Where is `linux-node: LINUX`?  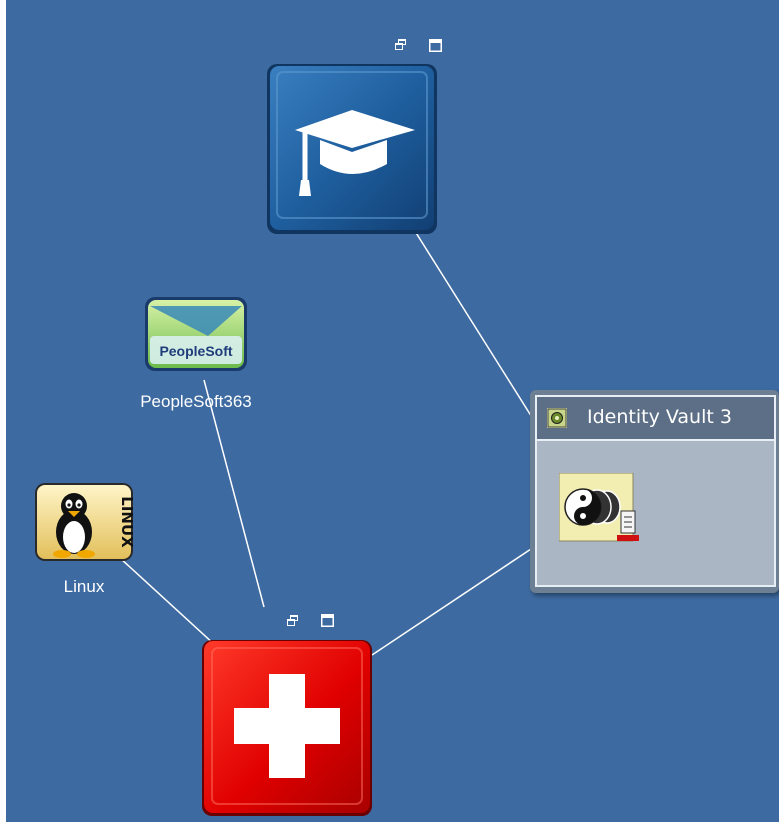 linux-node: LINUX is located at coordinates (85, 522).